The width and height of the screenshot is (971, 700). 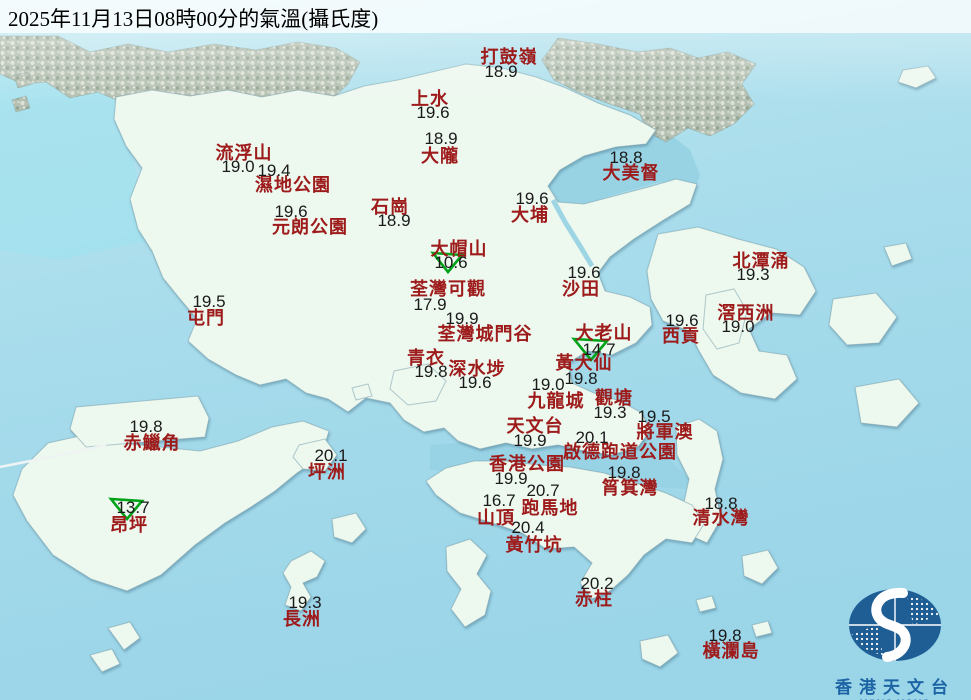 What do you see at coordinates (528, 527) in the screenshot?
I see `station-temperature-value: 20.4` at bounding box center [528, 527].